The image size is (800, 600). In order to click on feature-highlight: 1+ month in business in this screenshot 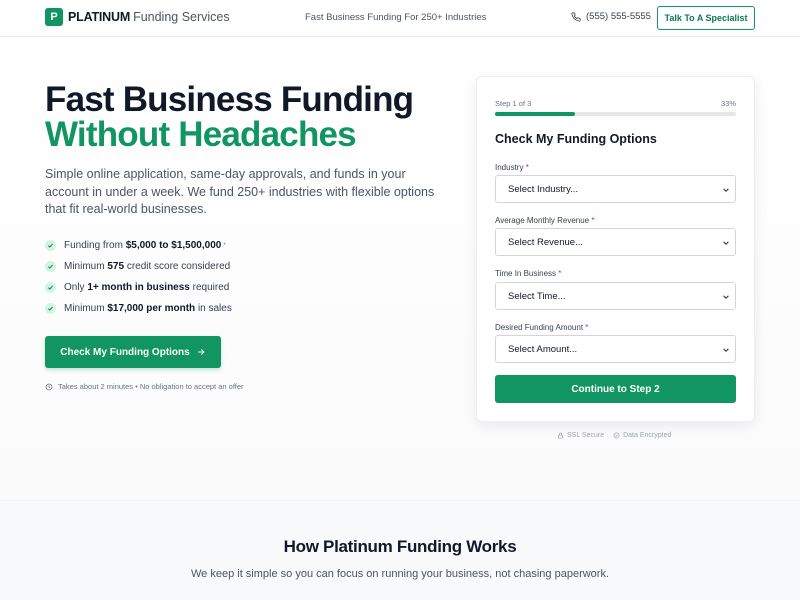, I will do `click(138, 287)`.